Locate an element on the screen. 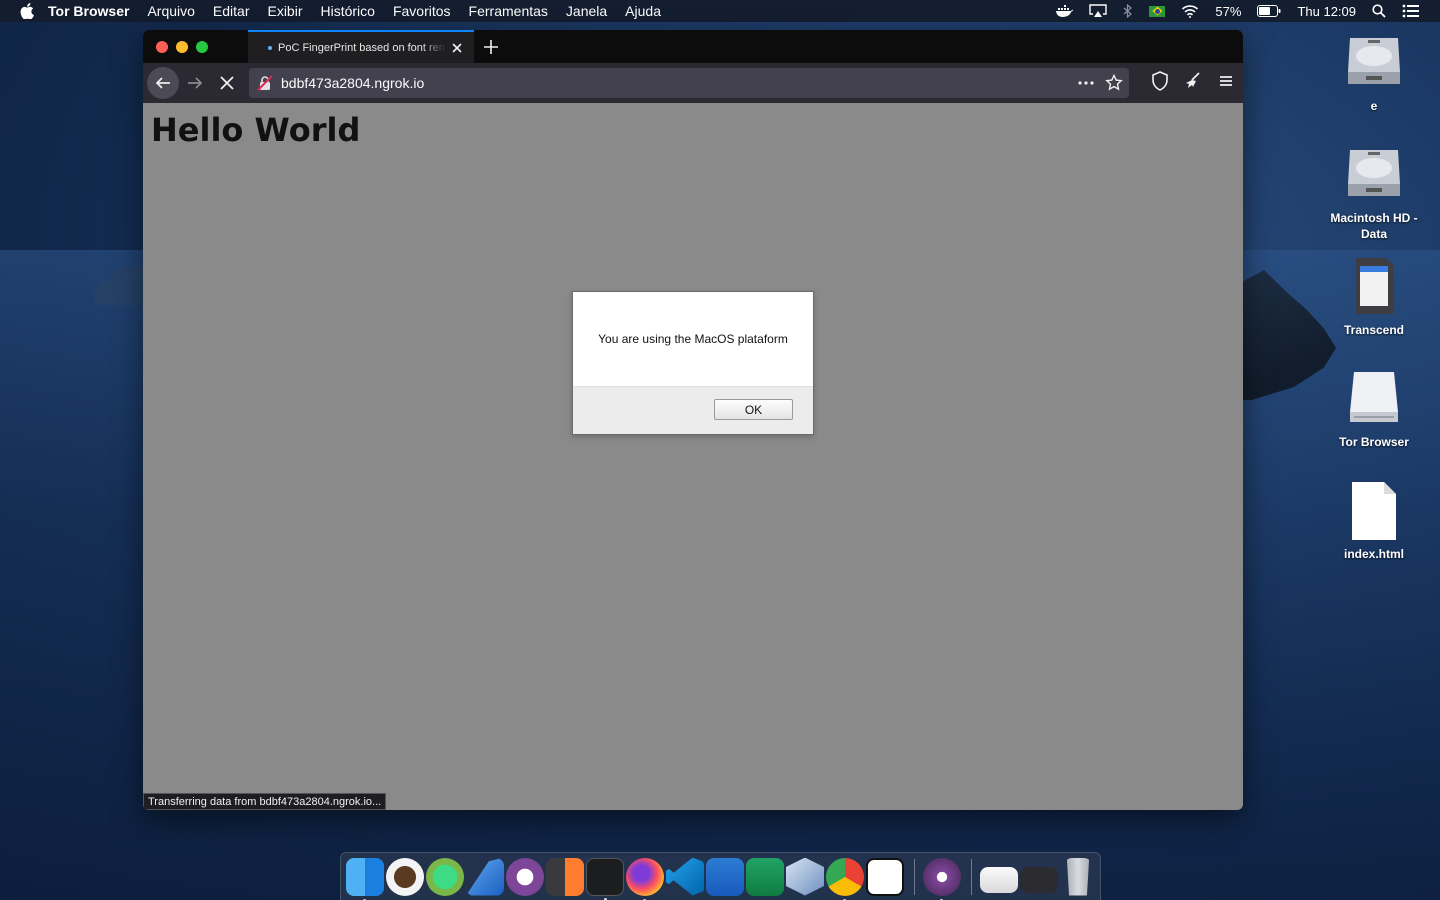 This screenshot has height=900, width=1440. insecure-lock-icon is located at coordinates (265, 83).